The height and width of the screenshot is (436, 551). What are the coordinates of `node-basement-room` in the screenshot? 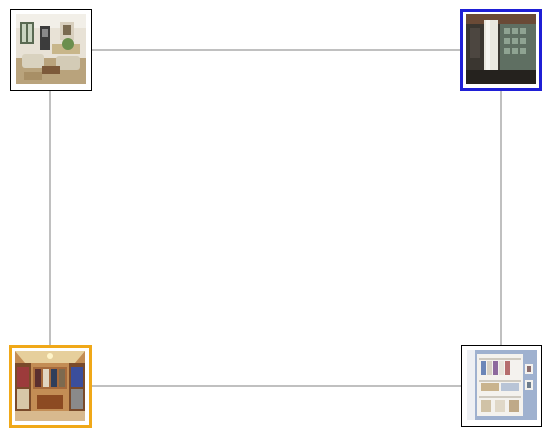 It's located at (501, 50).